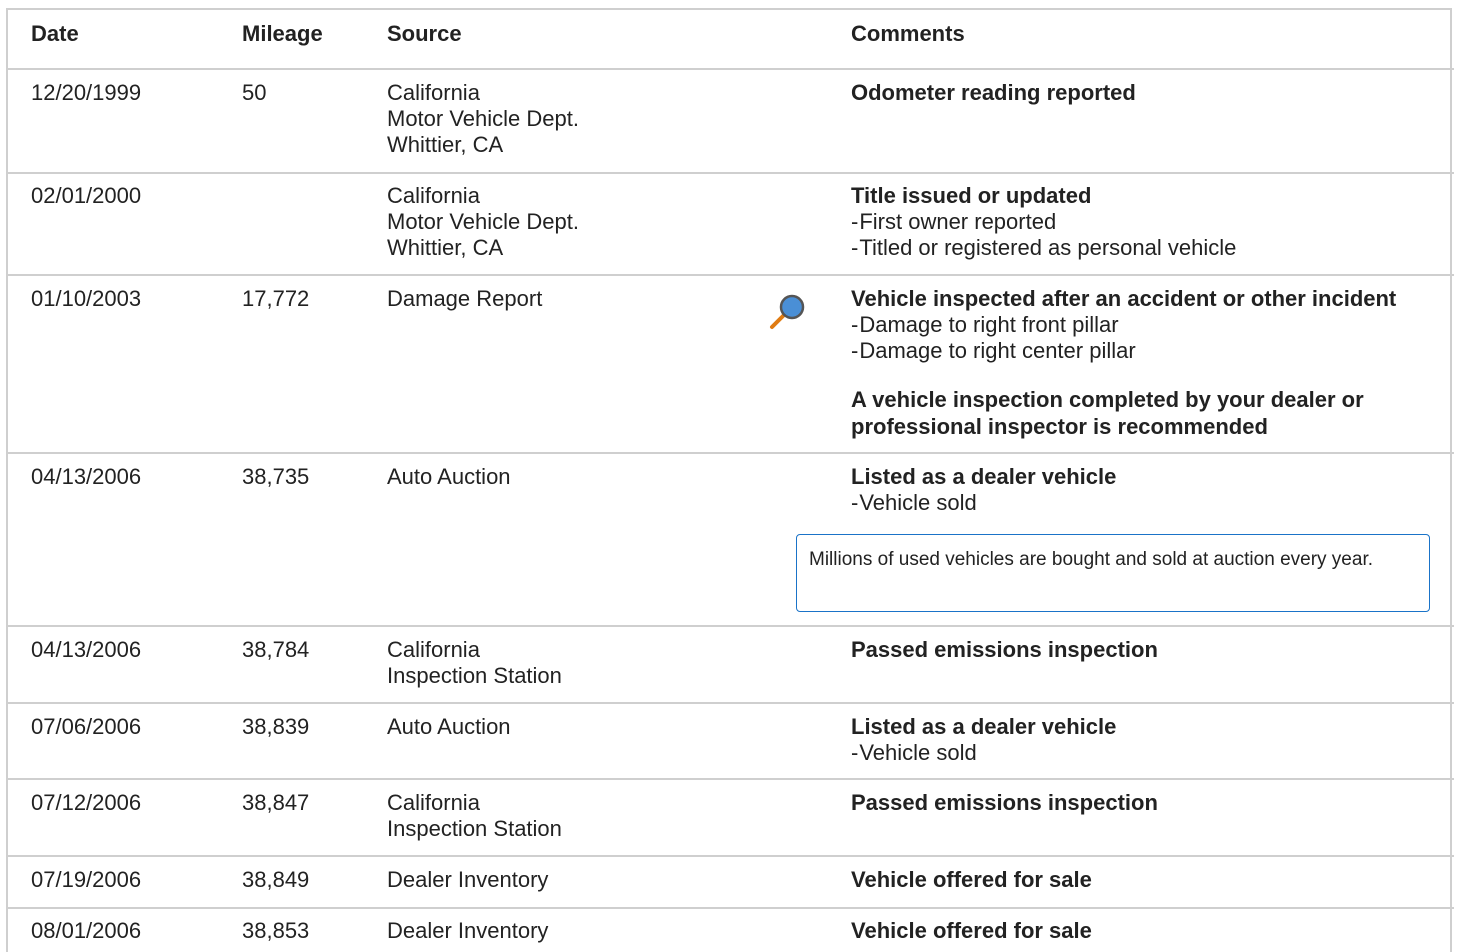 Image resolution: width=1457 pixels, height=952 pixels. What do you see at coordinates (1146, 248) in the screenshot?
I see `comment-detail: Titled or registered as personal vehicle` at bounding box center [1146, 248].